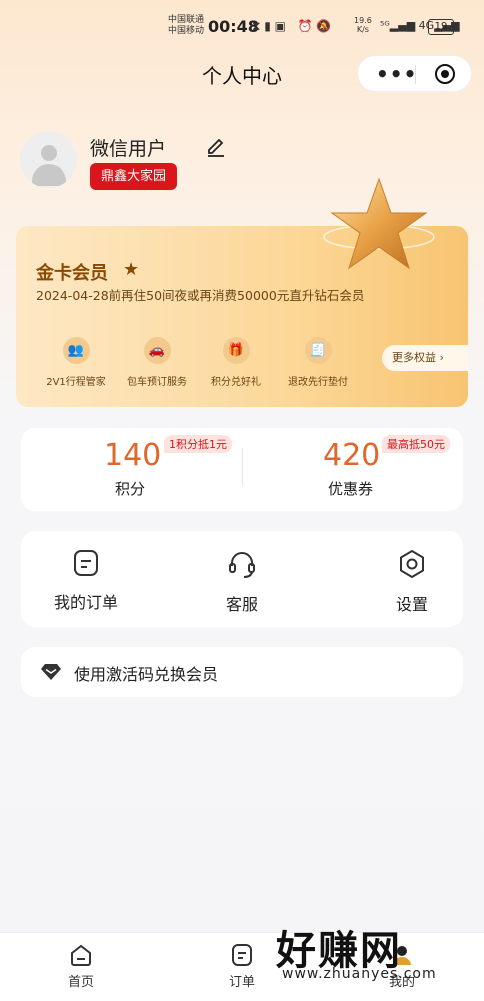 The height and width of the screenshot is (1001, 484). I want to click on settings-button: 设置, so click(412, 582).